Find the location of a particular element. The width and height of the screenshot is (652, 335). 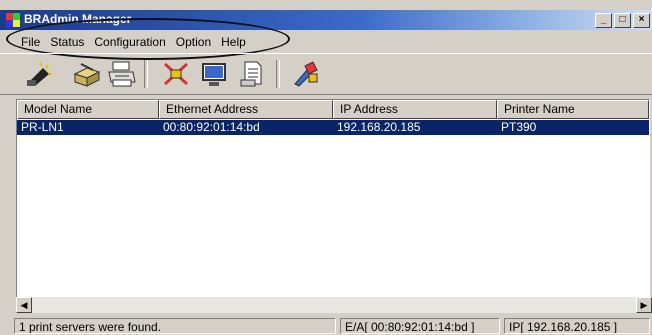

column-ethernet-address: Ethernet Address is located at coordinates (246, 109).